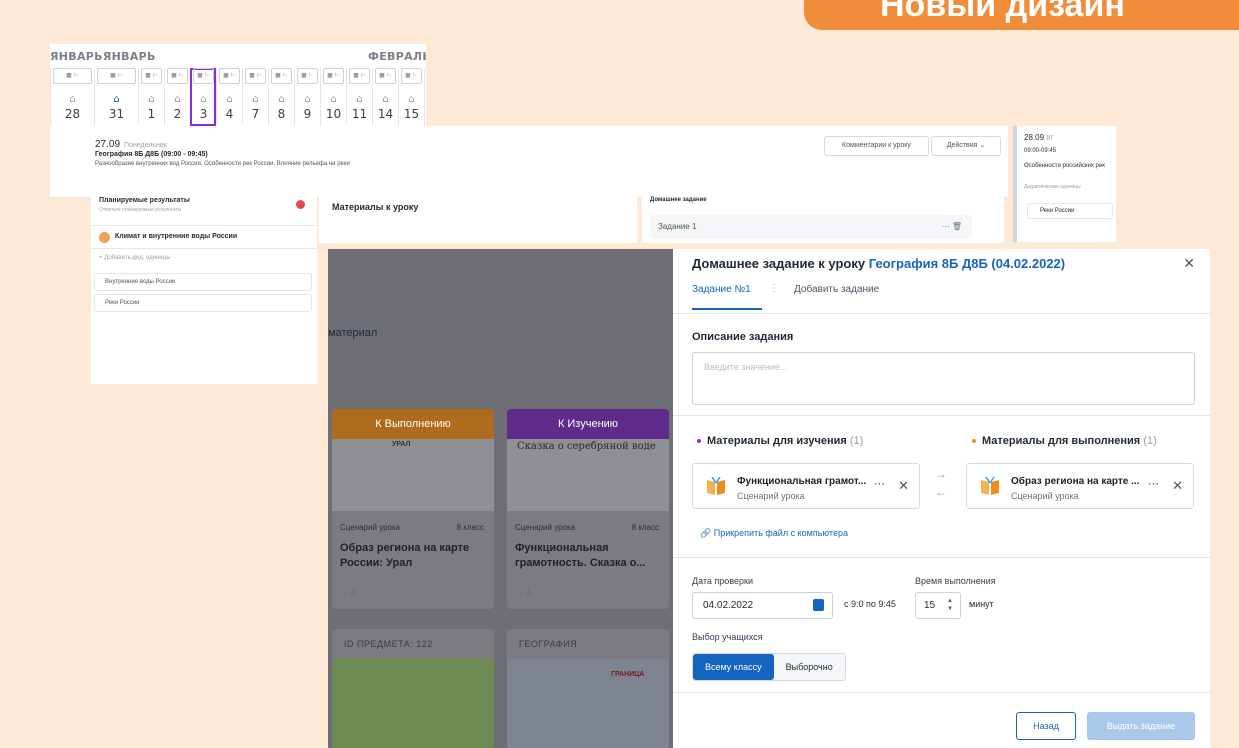 The width and height of the screenshot is (1239, 748). What do you see at coordinates (131, 144) in the screenshot?
I see `lesson-date: 27.09 Понедельник` at bounding box center [131, 144].